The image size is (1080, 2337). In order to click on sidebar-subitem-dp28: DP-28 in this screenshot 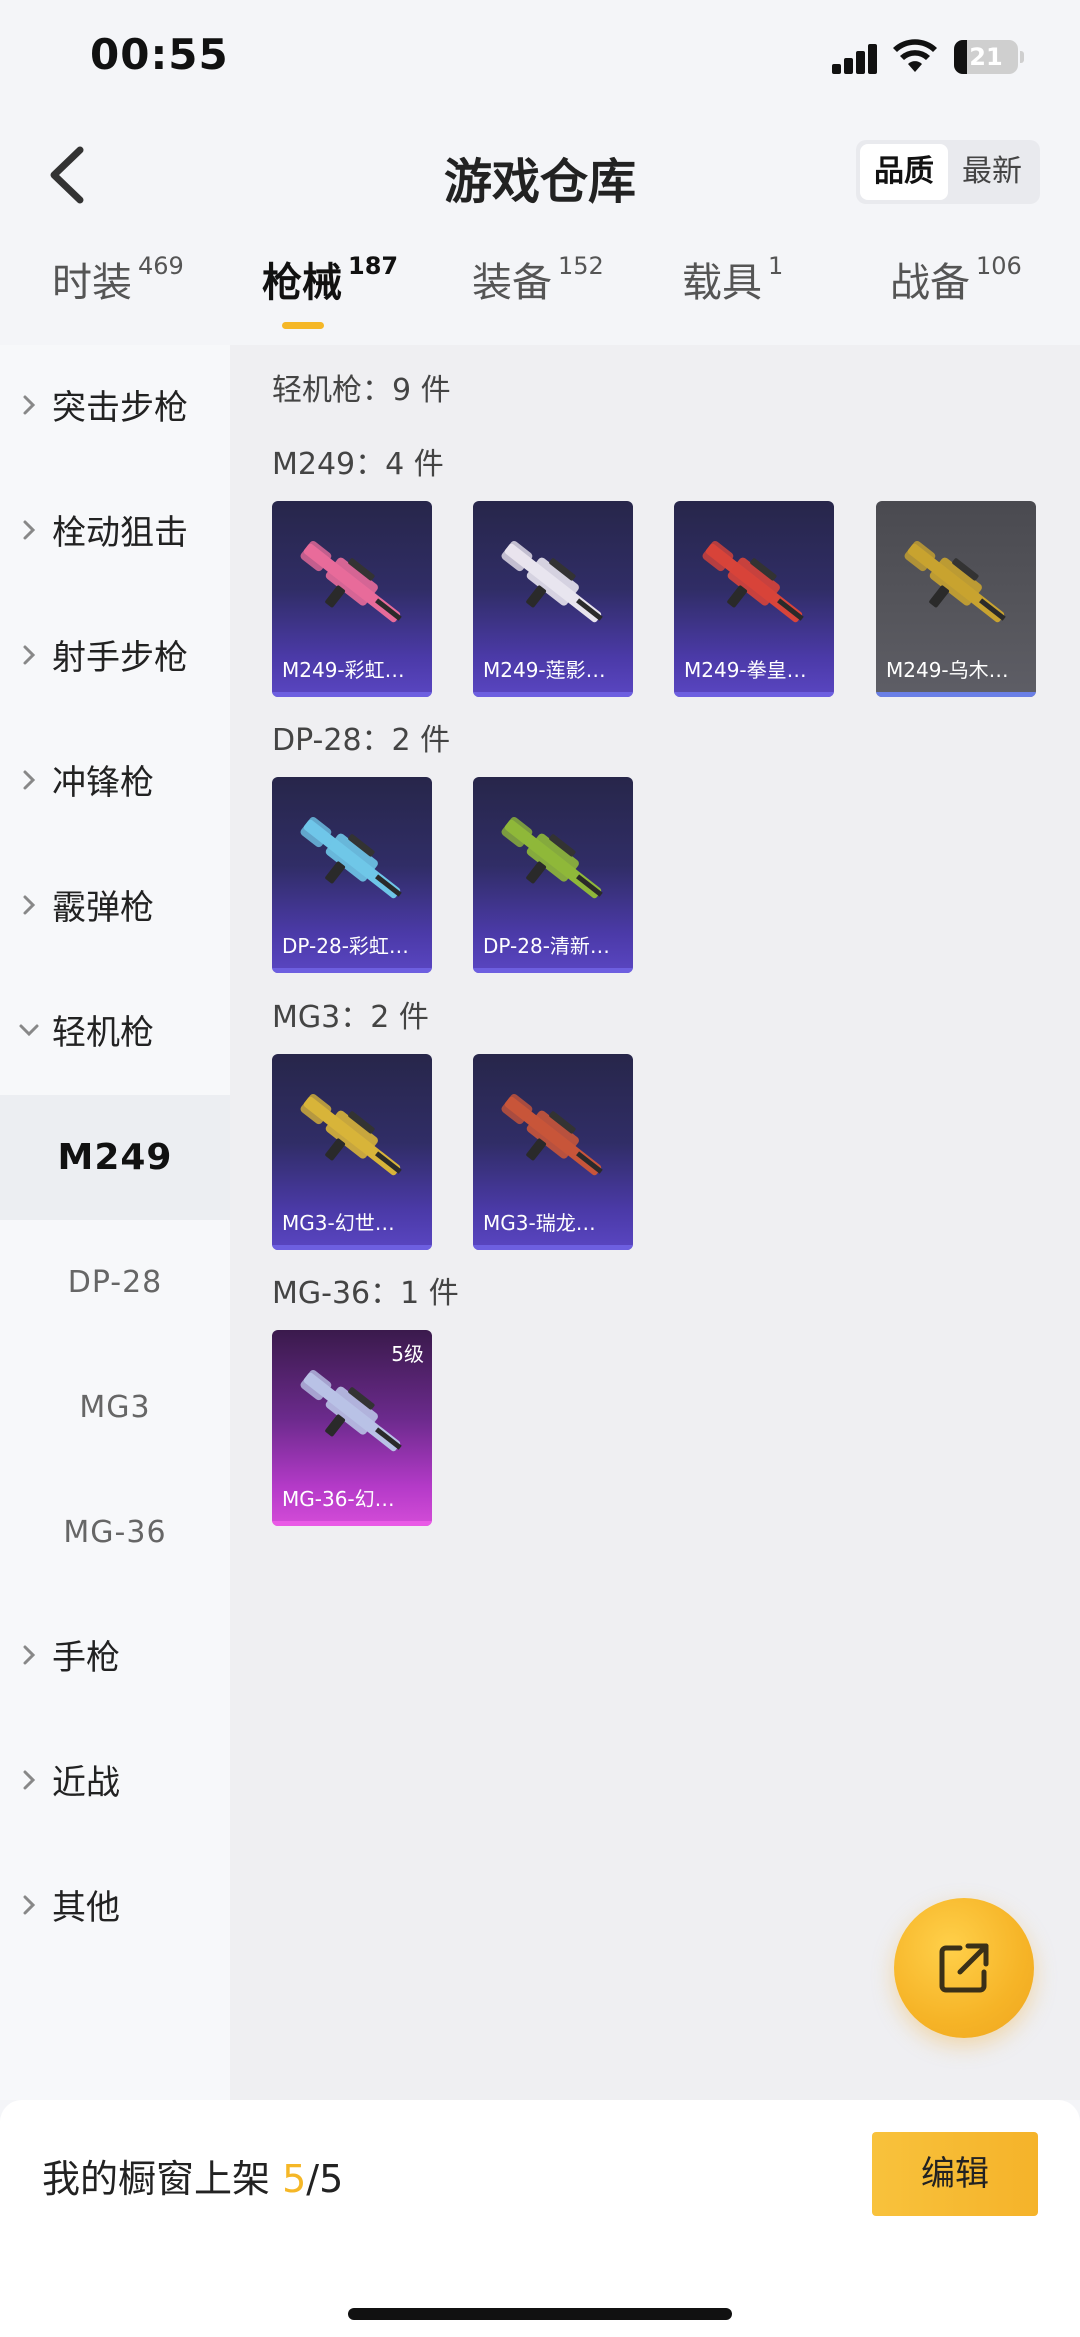, I will do `click(115, 1282)`.